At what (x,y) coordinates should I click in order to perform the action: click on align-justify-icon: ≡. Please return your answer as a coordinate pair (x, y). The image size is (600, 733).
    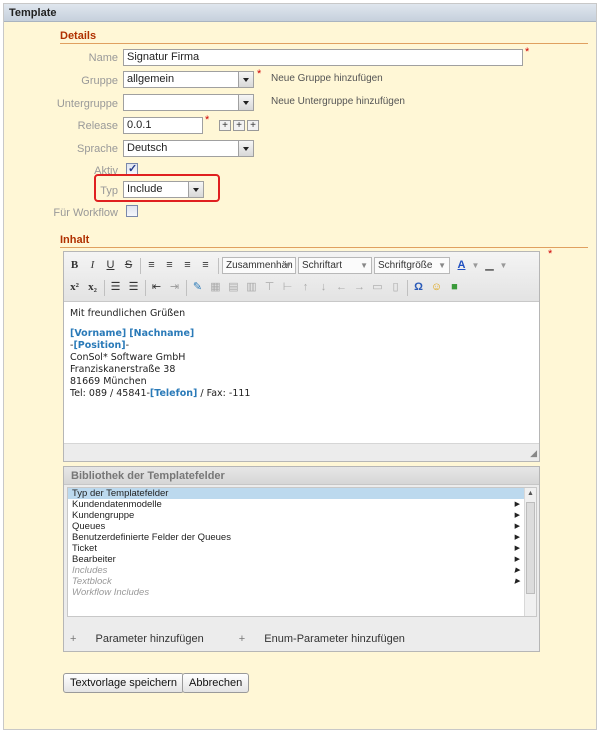
    Looking at the image, I should click on (205, 265).